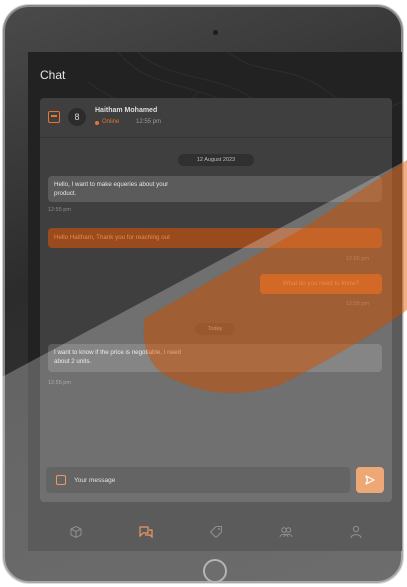 This screenshot has width=407, height=587. I want to click on calendar-icon, so click(54, 117).